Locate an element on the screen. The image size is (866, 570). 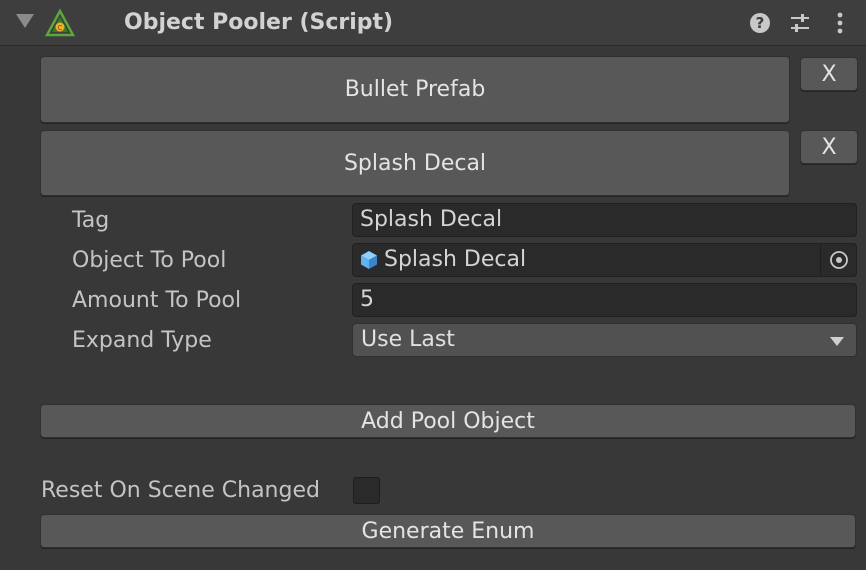
help-icon: ? is located at coordinates (760, 23).